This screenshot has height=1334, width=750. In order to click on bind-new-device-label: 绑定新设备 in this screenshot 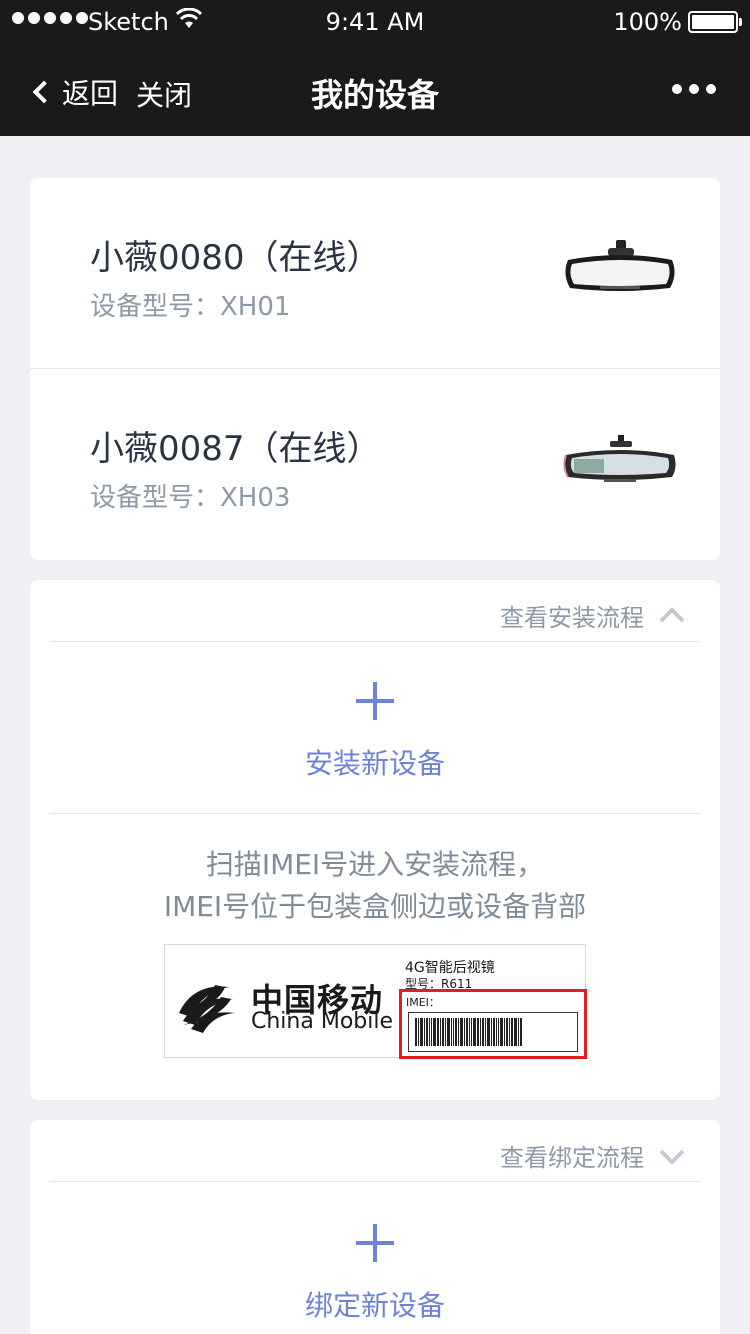, I will do `click(374, 1305)`.